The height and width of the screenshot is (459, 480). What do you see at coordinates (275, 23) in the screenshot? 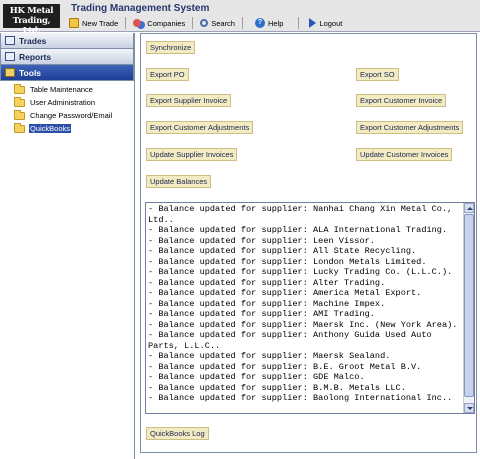
I see `help-label: Help` at bounding box center [275, 23].